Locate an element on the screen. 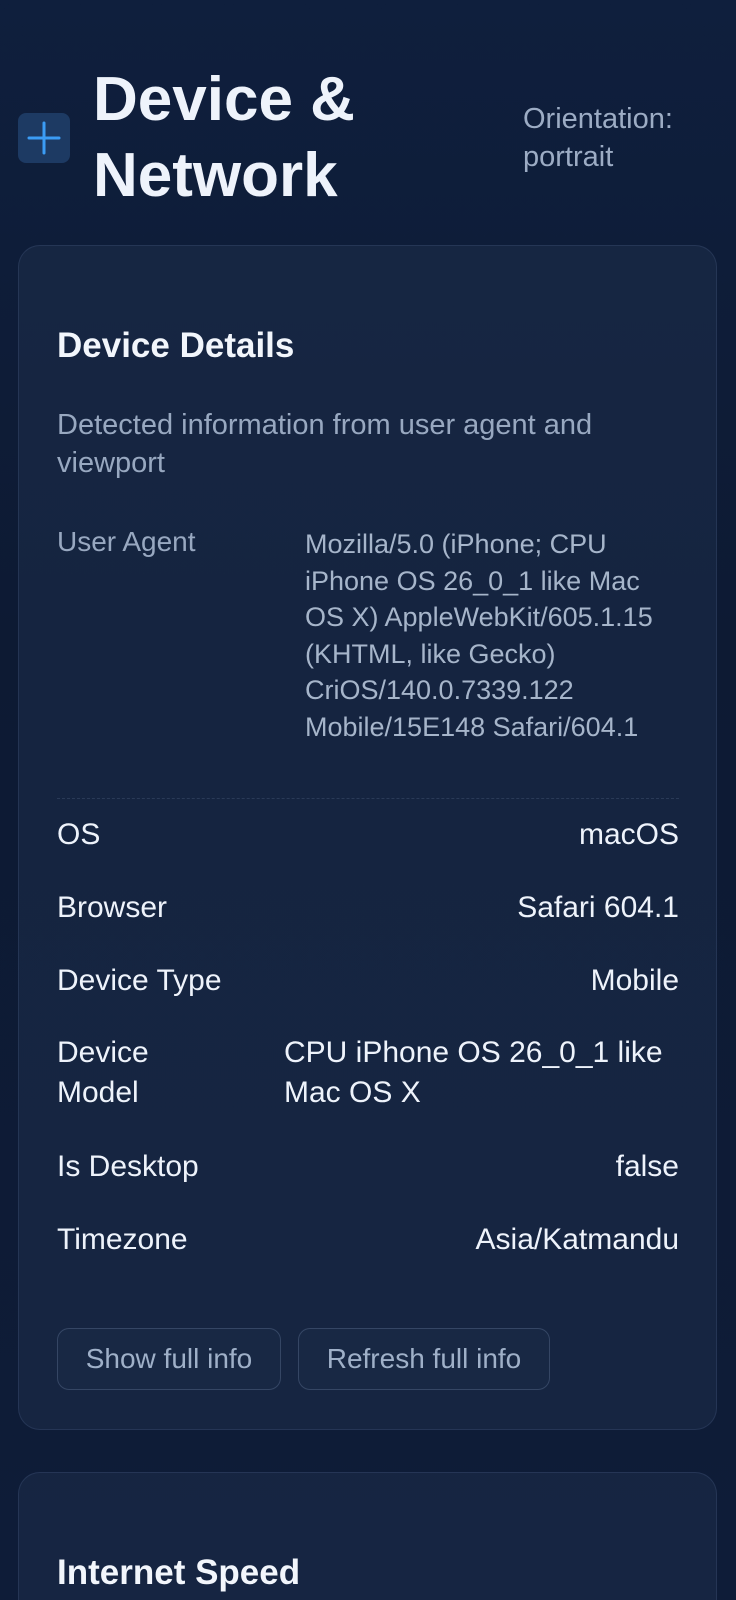 The width and height of the screenshot is (736, 1600). info-value: Safari 604.1 is located at coordinates (598, 907).